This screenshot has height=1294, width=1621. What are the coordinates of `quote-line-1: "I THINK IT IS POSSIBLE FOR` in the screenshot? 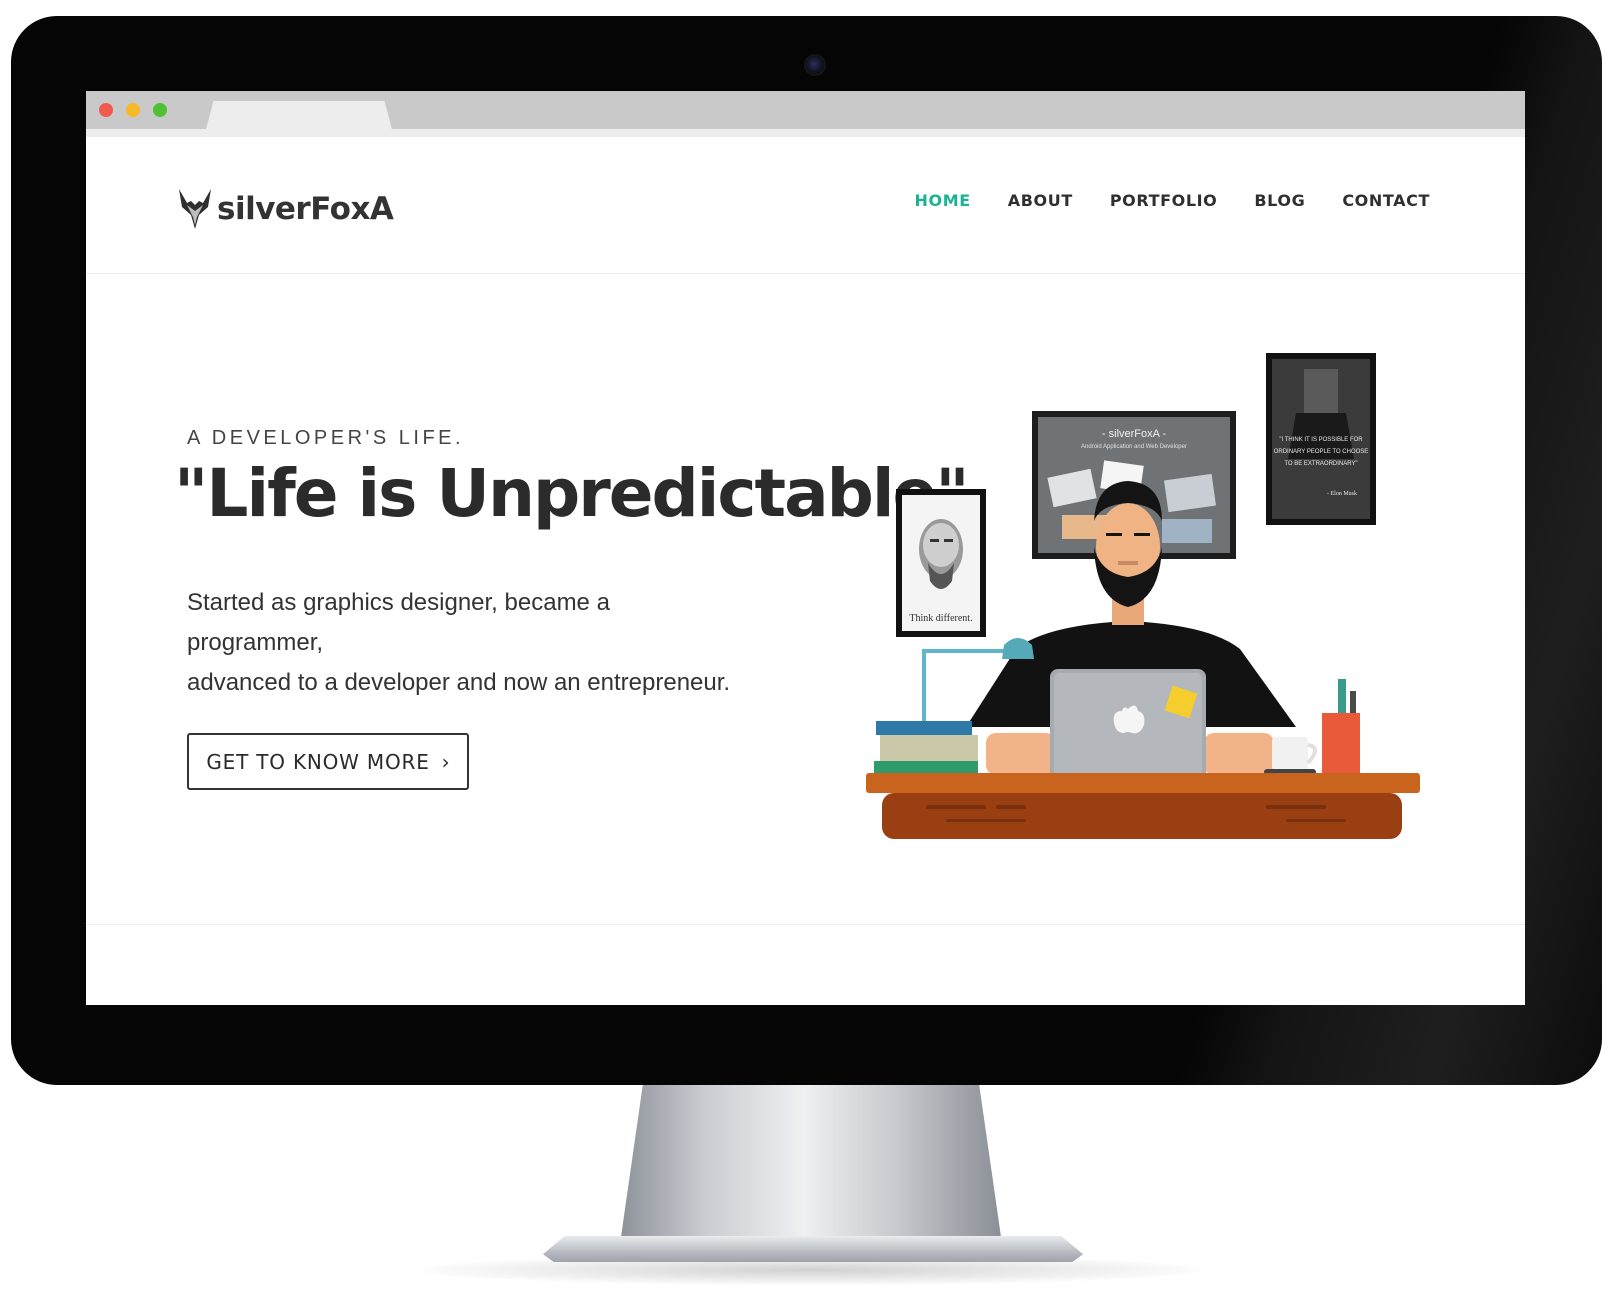 It's located at (1321, 440).